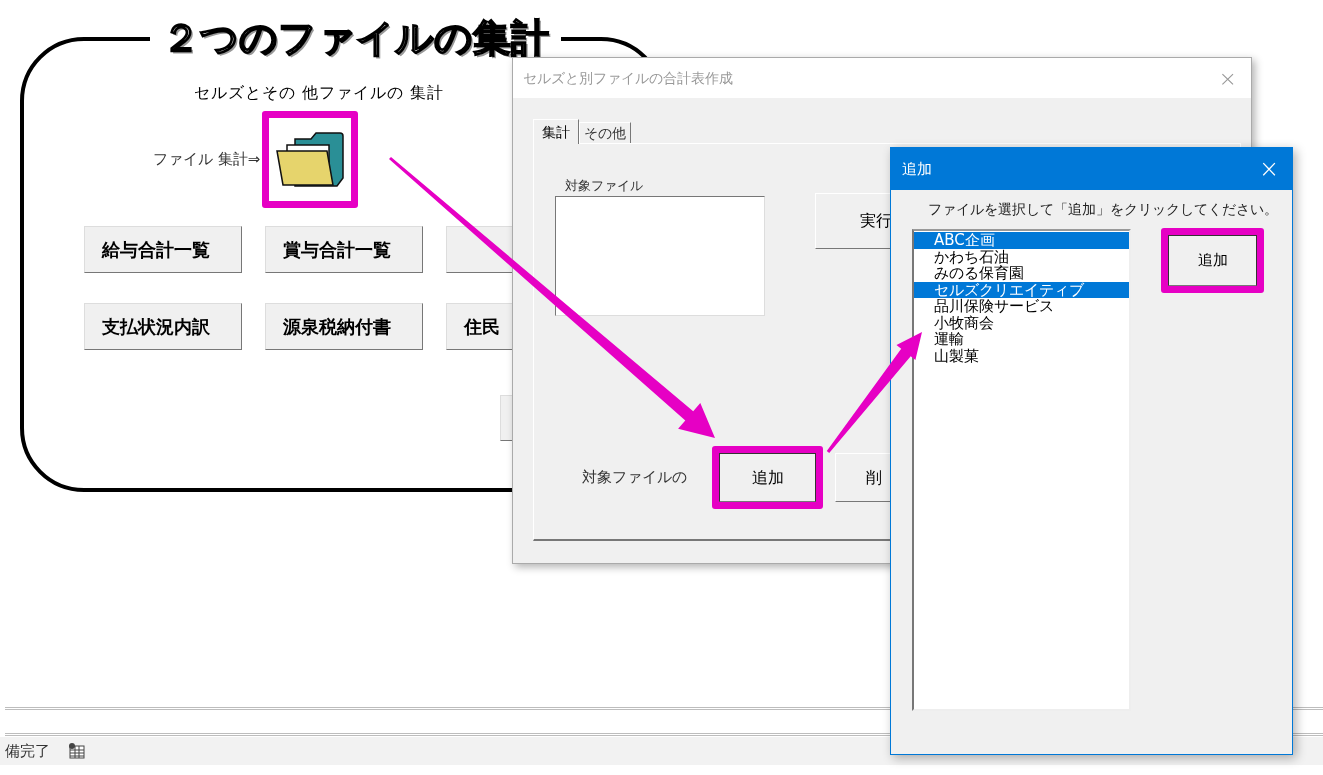  Describe the element at coordinates (1103, 209) in the screenshot. I see `instruction-text: ファイルを選択して「追加」をクリックしてください。` at that location.